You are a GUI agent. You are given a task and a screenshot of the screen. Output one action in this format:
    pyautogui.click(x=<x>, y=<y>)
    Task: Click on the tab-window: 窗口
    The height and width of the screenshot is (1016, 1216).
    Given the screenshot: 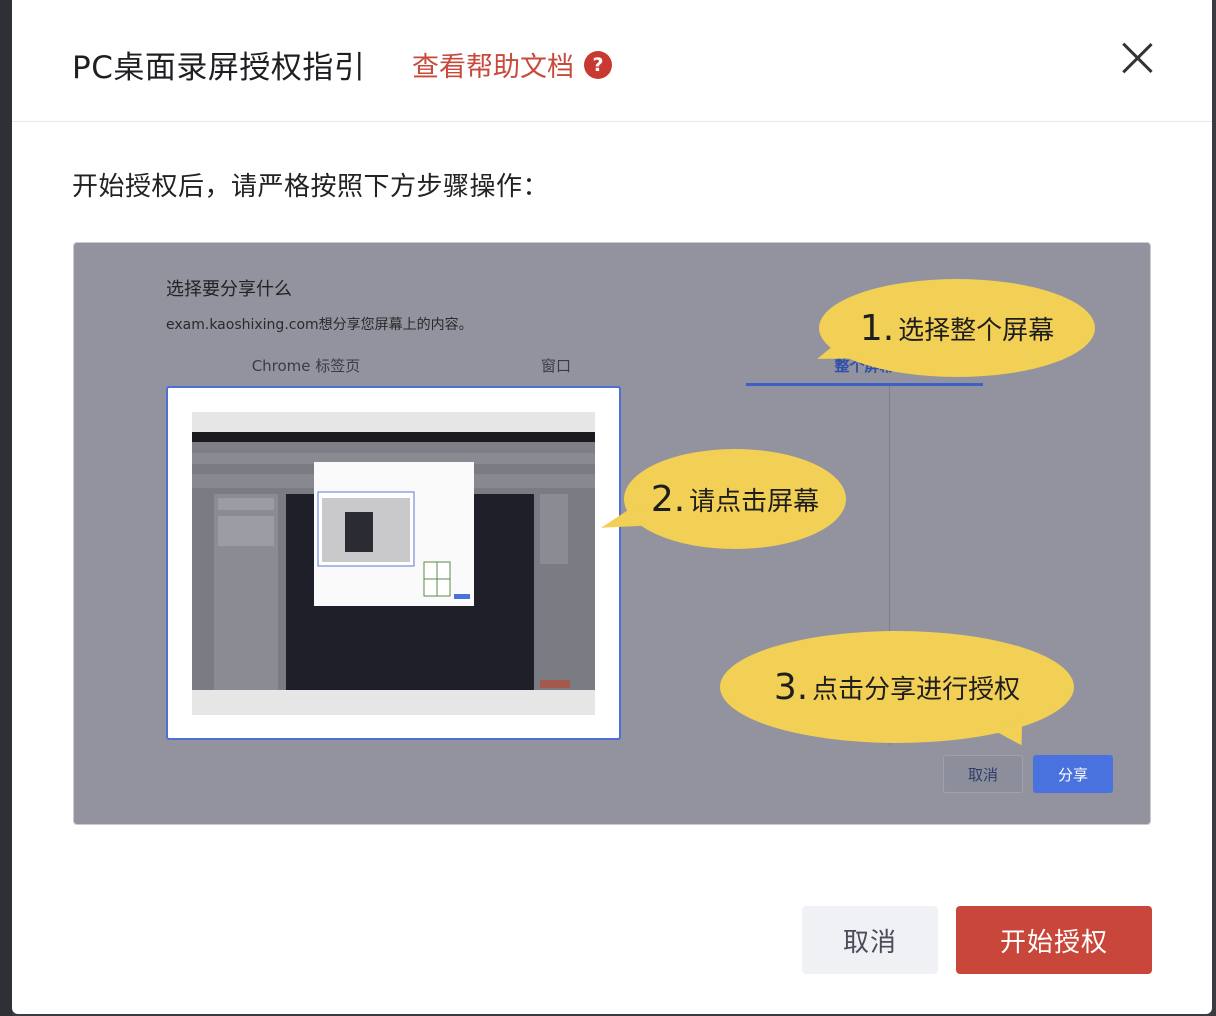 What is the action you would take?
    pyautogui.click(x=555, y=366)
    